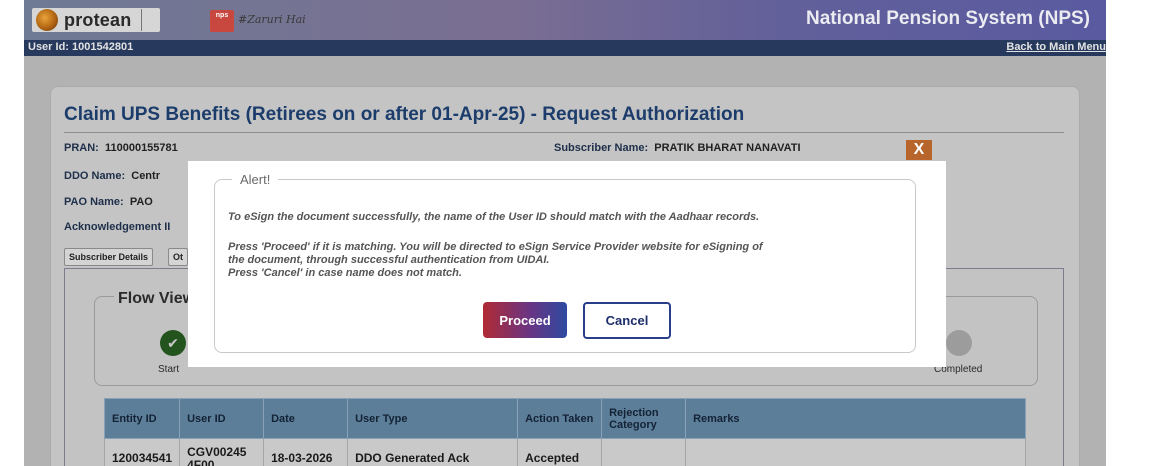 This screenshot has width=1166, height=466. I want to click on col-entity-id: Entity ID, so click(142, 418).